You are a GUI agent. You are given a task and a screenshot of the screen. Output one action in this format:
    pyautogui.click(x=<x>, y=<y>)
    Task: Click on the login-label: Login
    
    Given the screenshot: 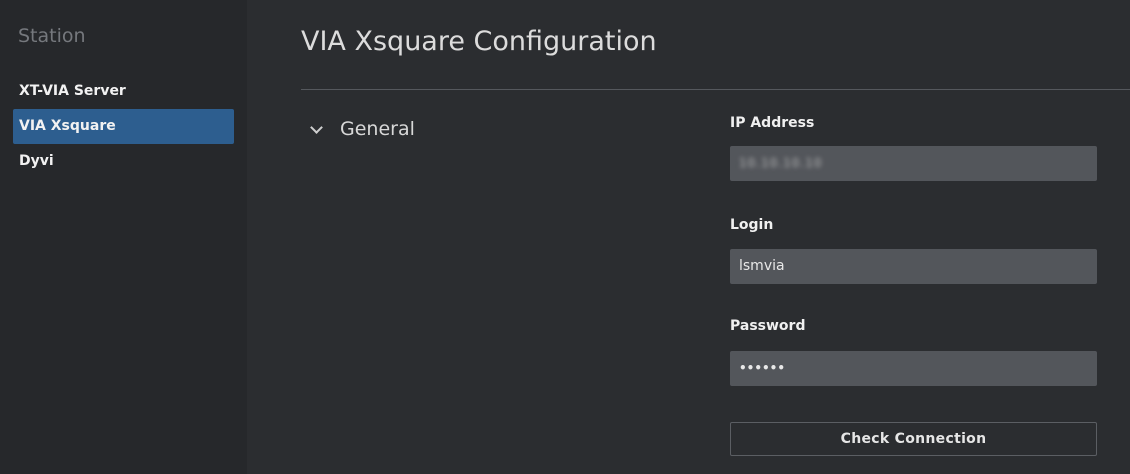 What is the action you would take?
    pyautogui.click(x=752, y=225)
    